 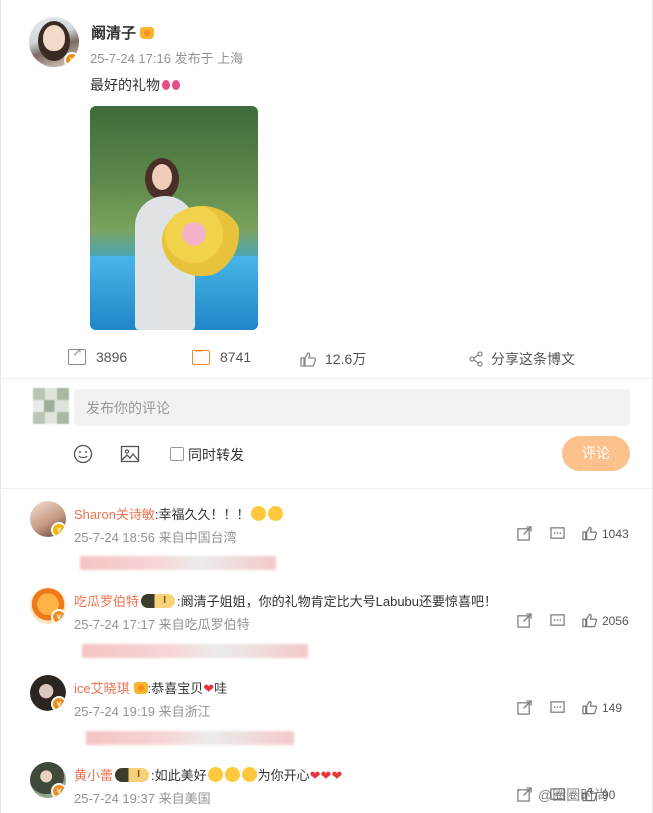 What do you see at coordinates (179, 775) in the screenshot?
I see `comment-text: :如此美好` at bounding box center [179, 775].